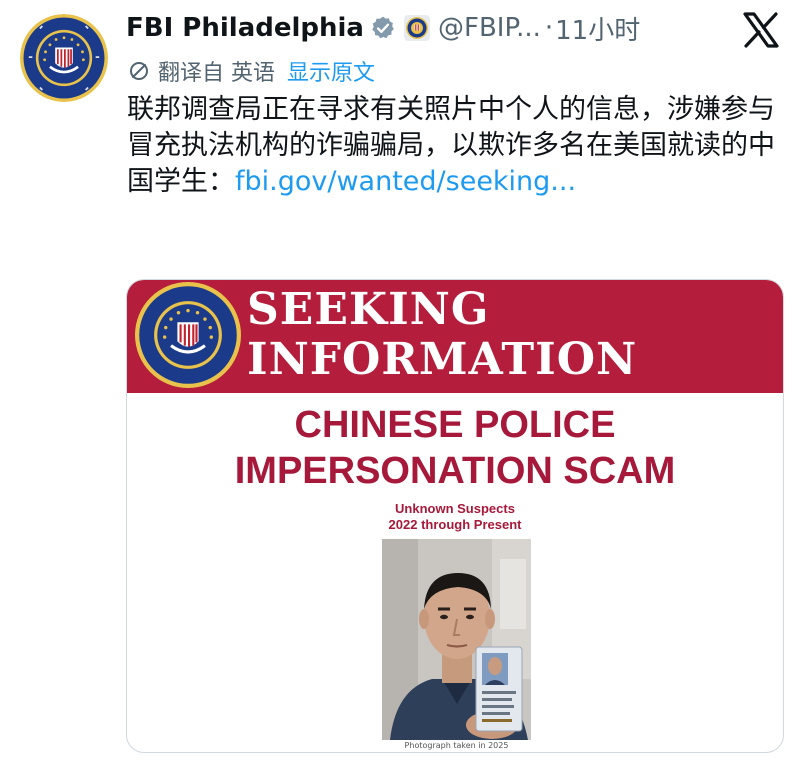  Describe the element at coordinates (455, 508) in the screenshot. I see `subheading-line1: Unknown Suspects` at that location.